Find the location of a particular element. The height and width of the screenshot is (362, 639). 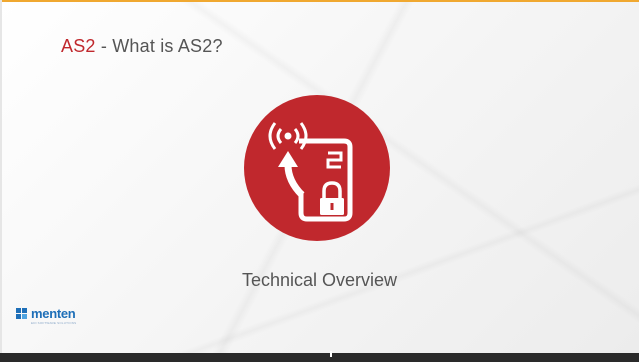

menten-logo-text: menten is located at coordinates (53, 313).